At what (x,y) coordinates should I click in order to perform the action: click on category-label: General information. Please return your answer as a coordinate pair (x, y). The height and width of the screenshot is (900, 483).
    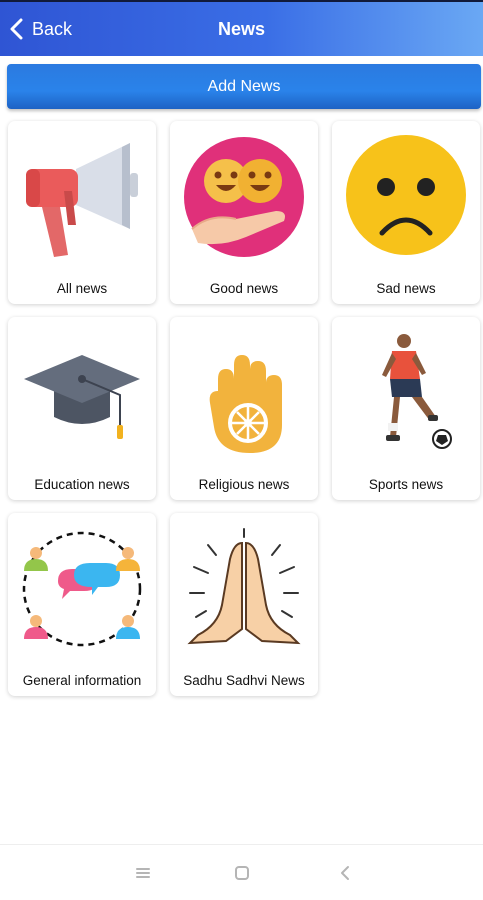
    Looking at the image, I should click on (82, 680).